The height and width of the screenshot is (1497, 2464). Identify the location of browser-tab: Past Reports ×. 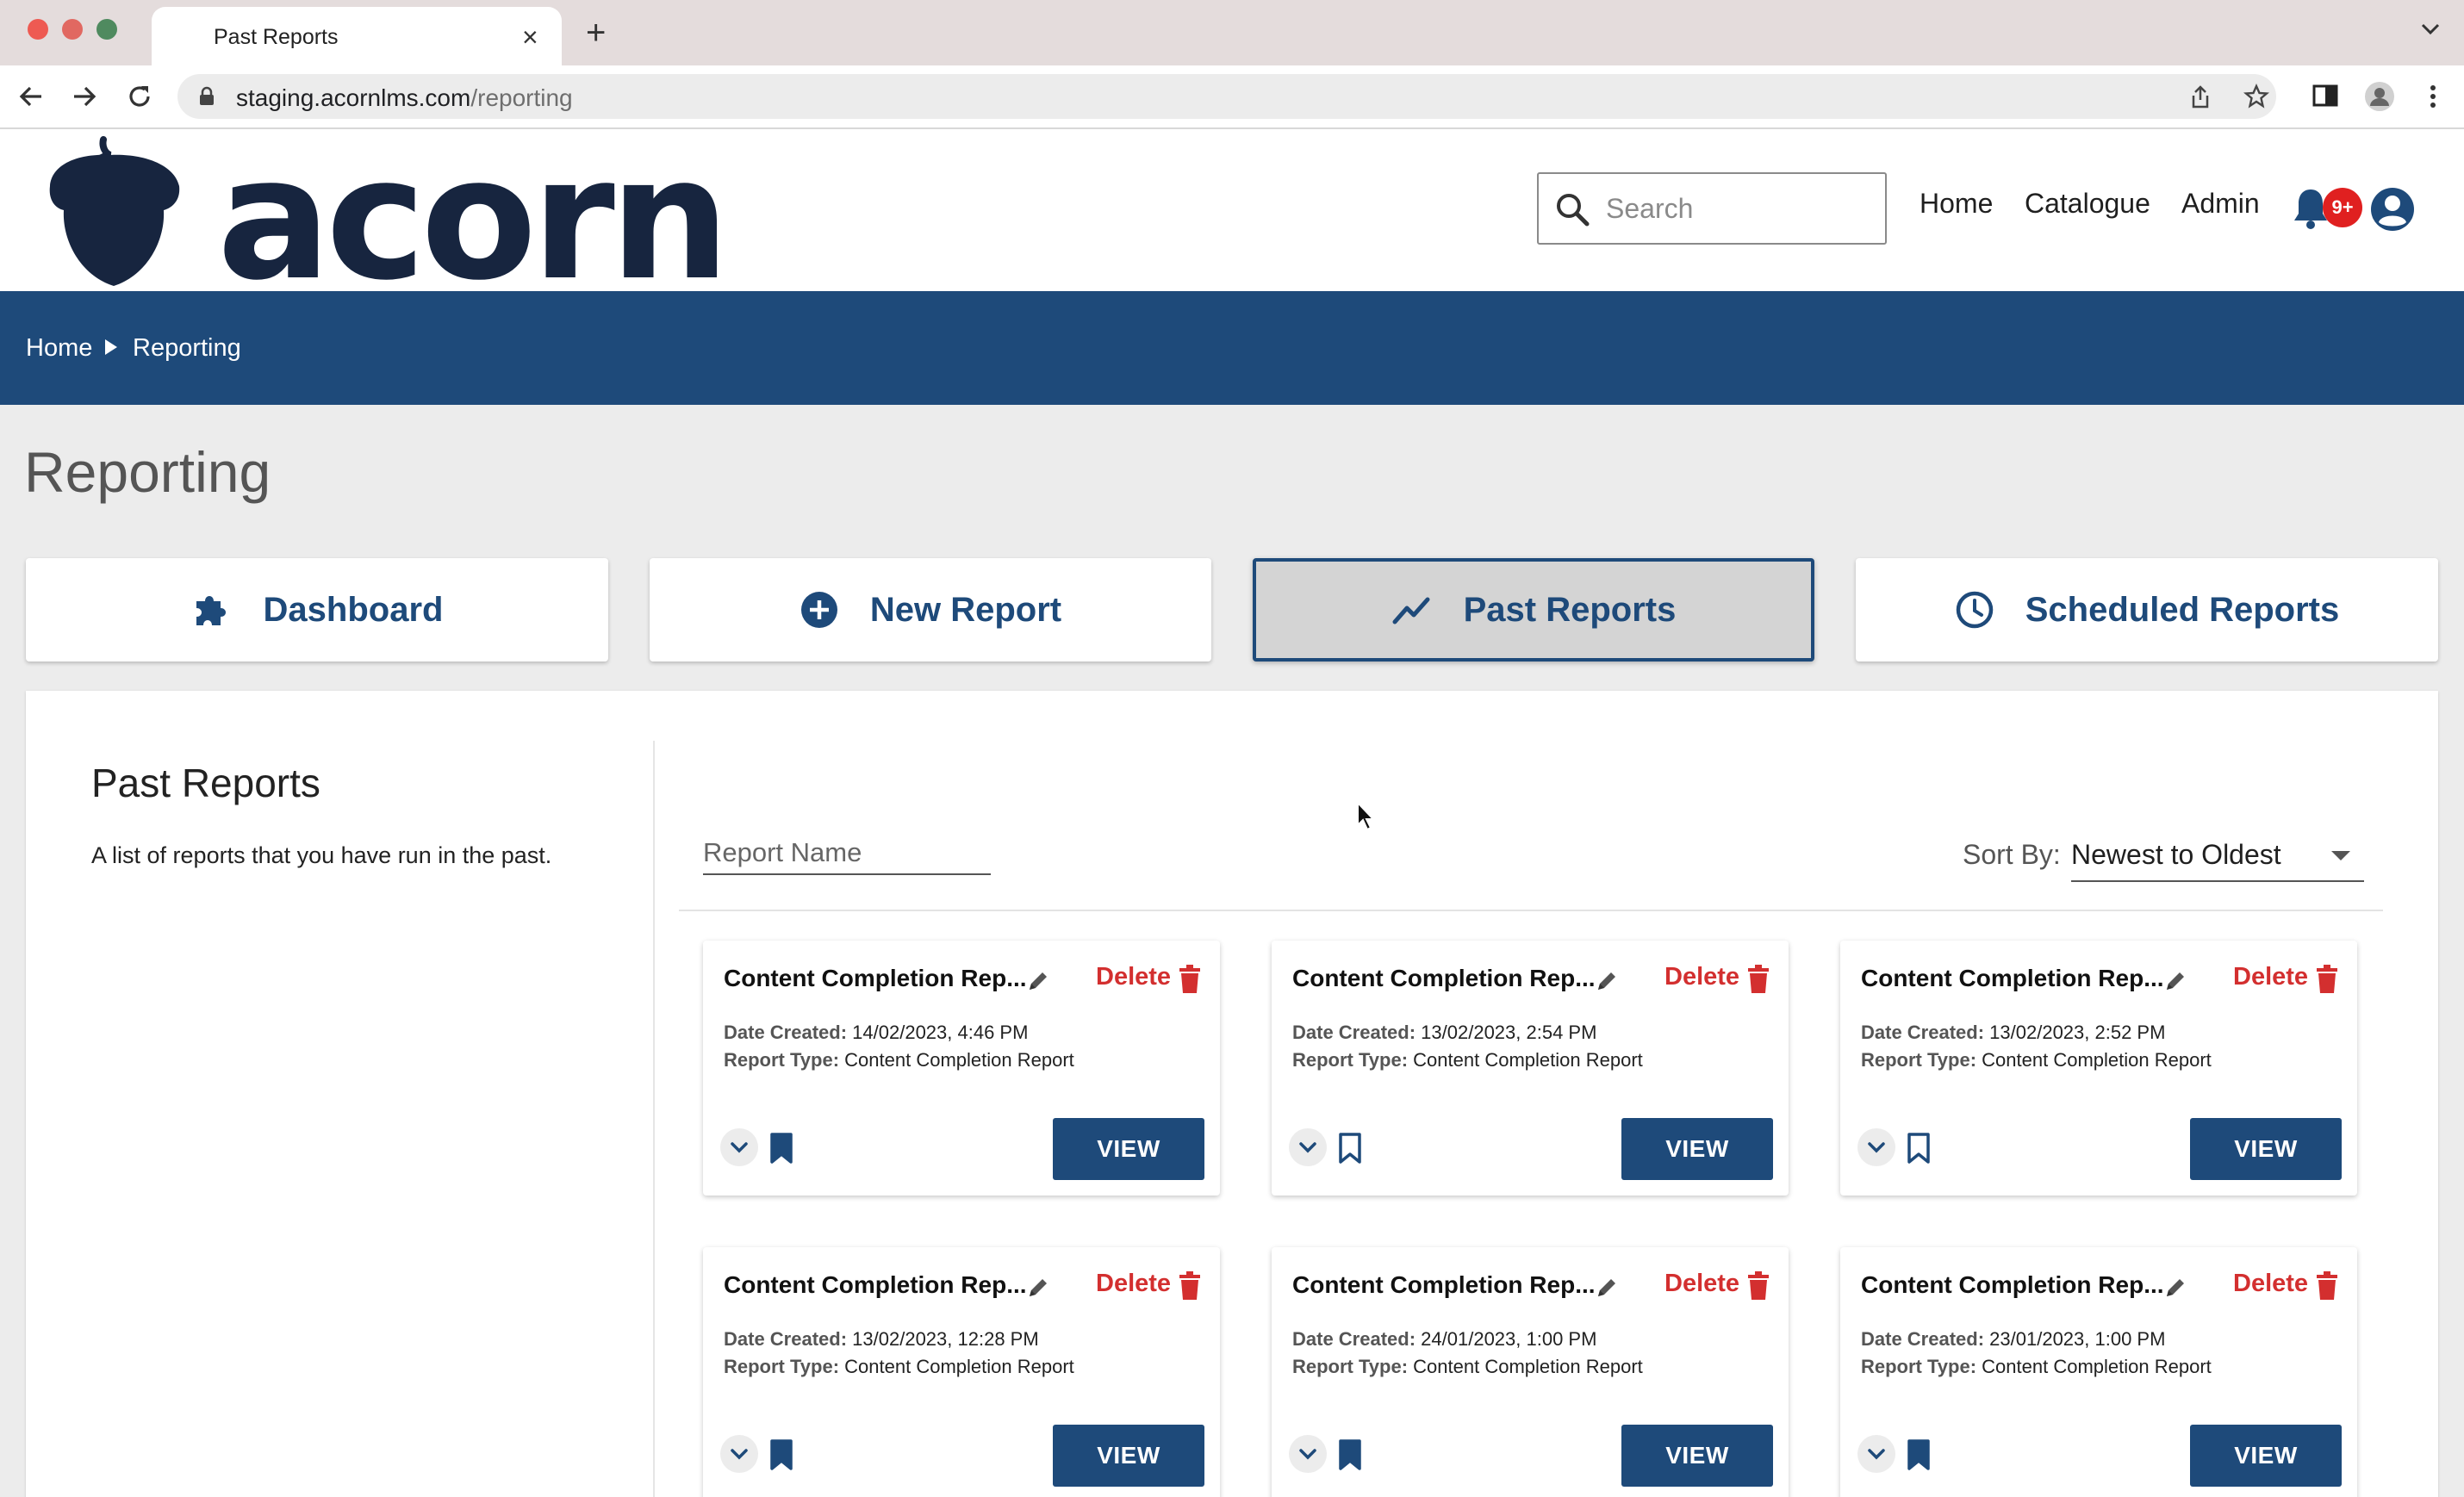
(357, 37).